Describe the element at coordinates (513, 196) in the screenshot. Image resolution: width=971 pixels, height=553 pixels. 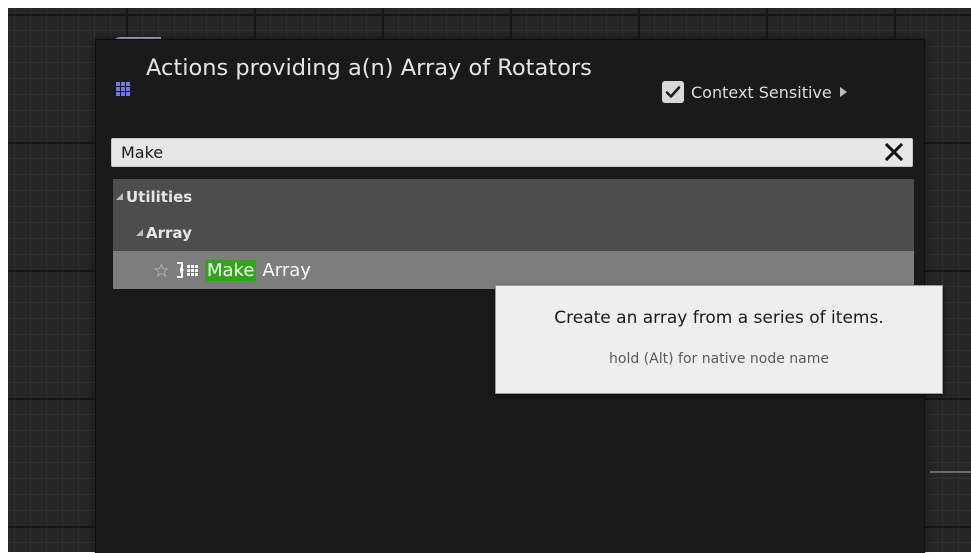
I see `category-utilities: Utilities` at that location.